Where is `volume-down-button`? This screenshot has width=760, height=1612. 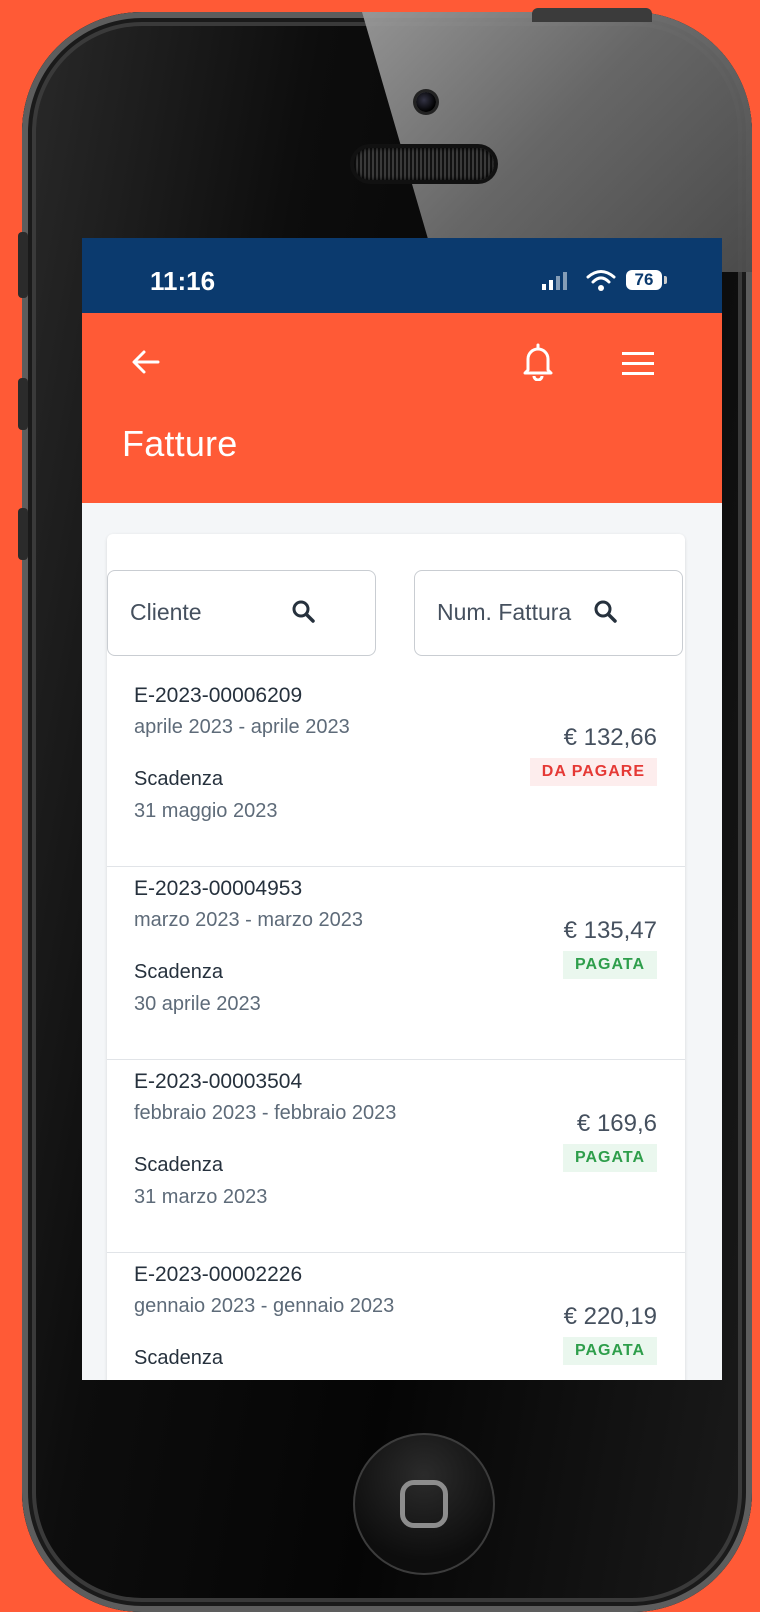 volume-down-button is located at coordinates (23, 534).